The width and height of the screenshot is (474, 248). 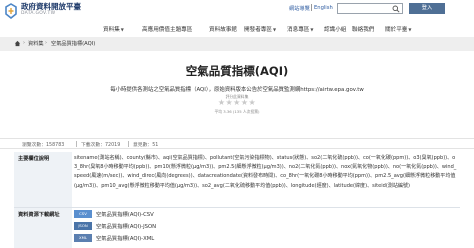 I want to click on site-header: 政府資料開放平臺 DATA.GOV.TW 網站導覽 English 登入, so click(x=237, y=12).